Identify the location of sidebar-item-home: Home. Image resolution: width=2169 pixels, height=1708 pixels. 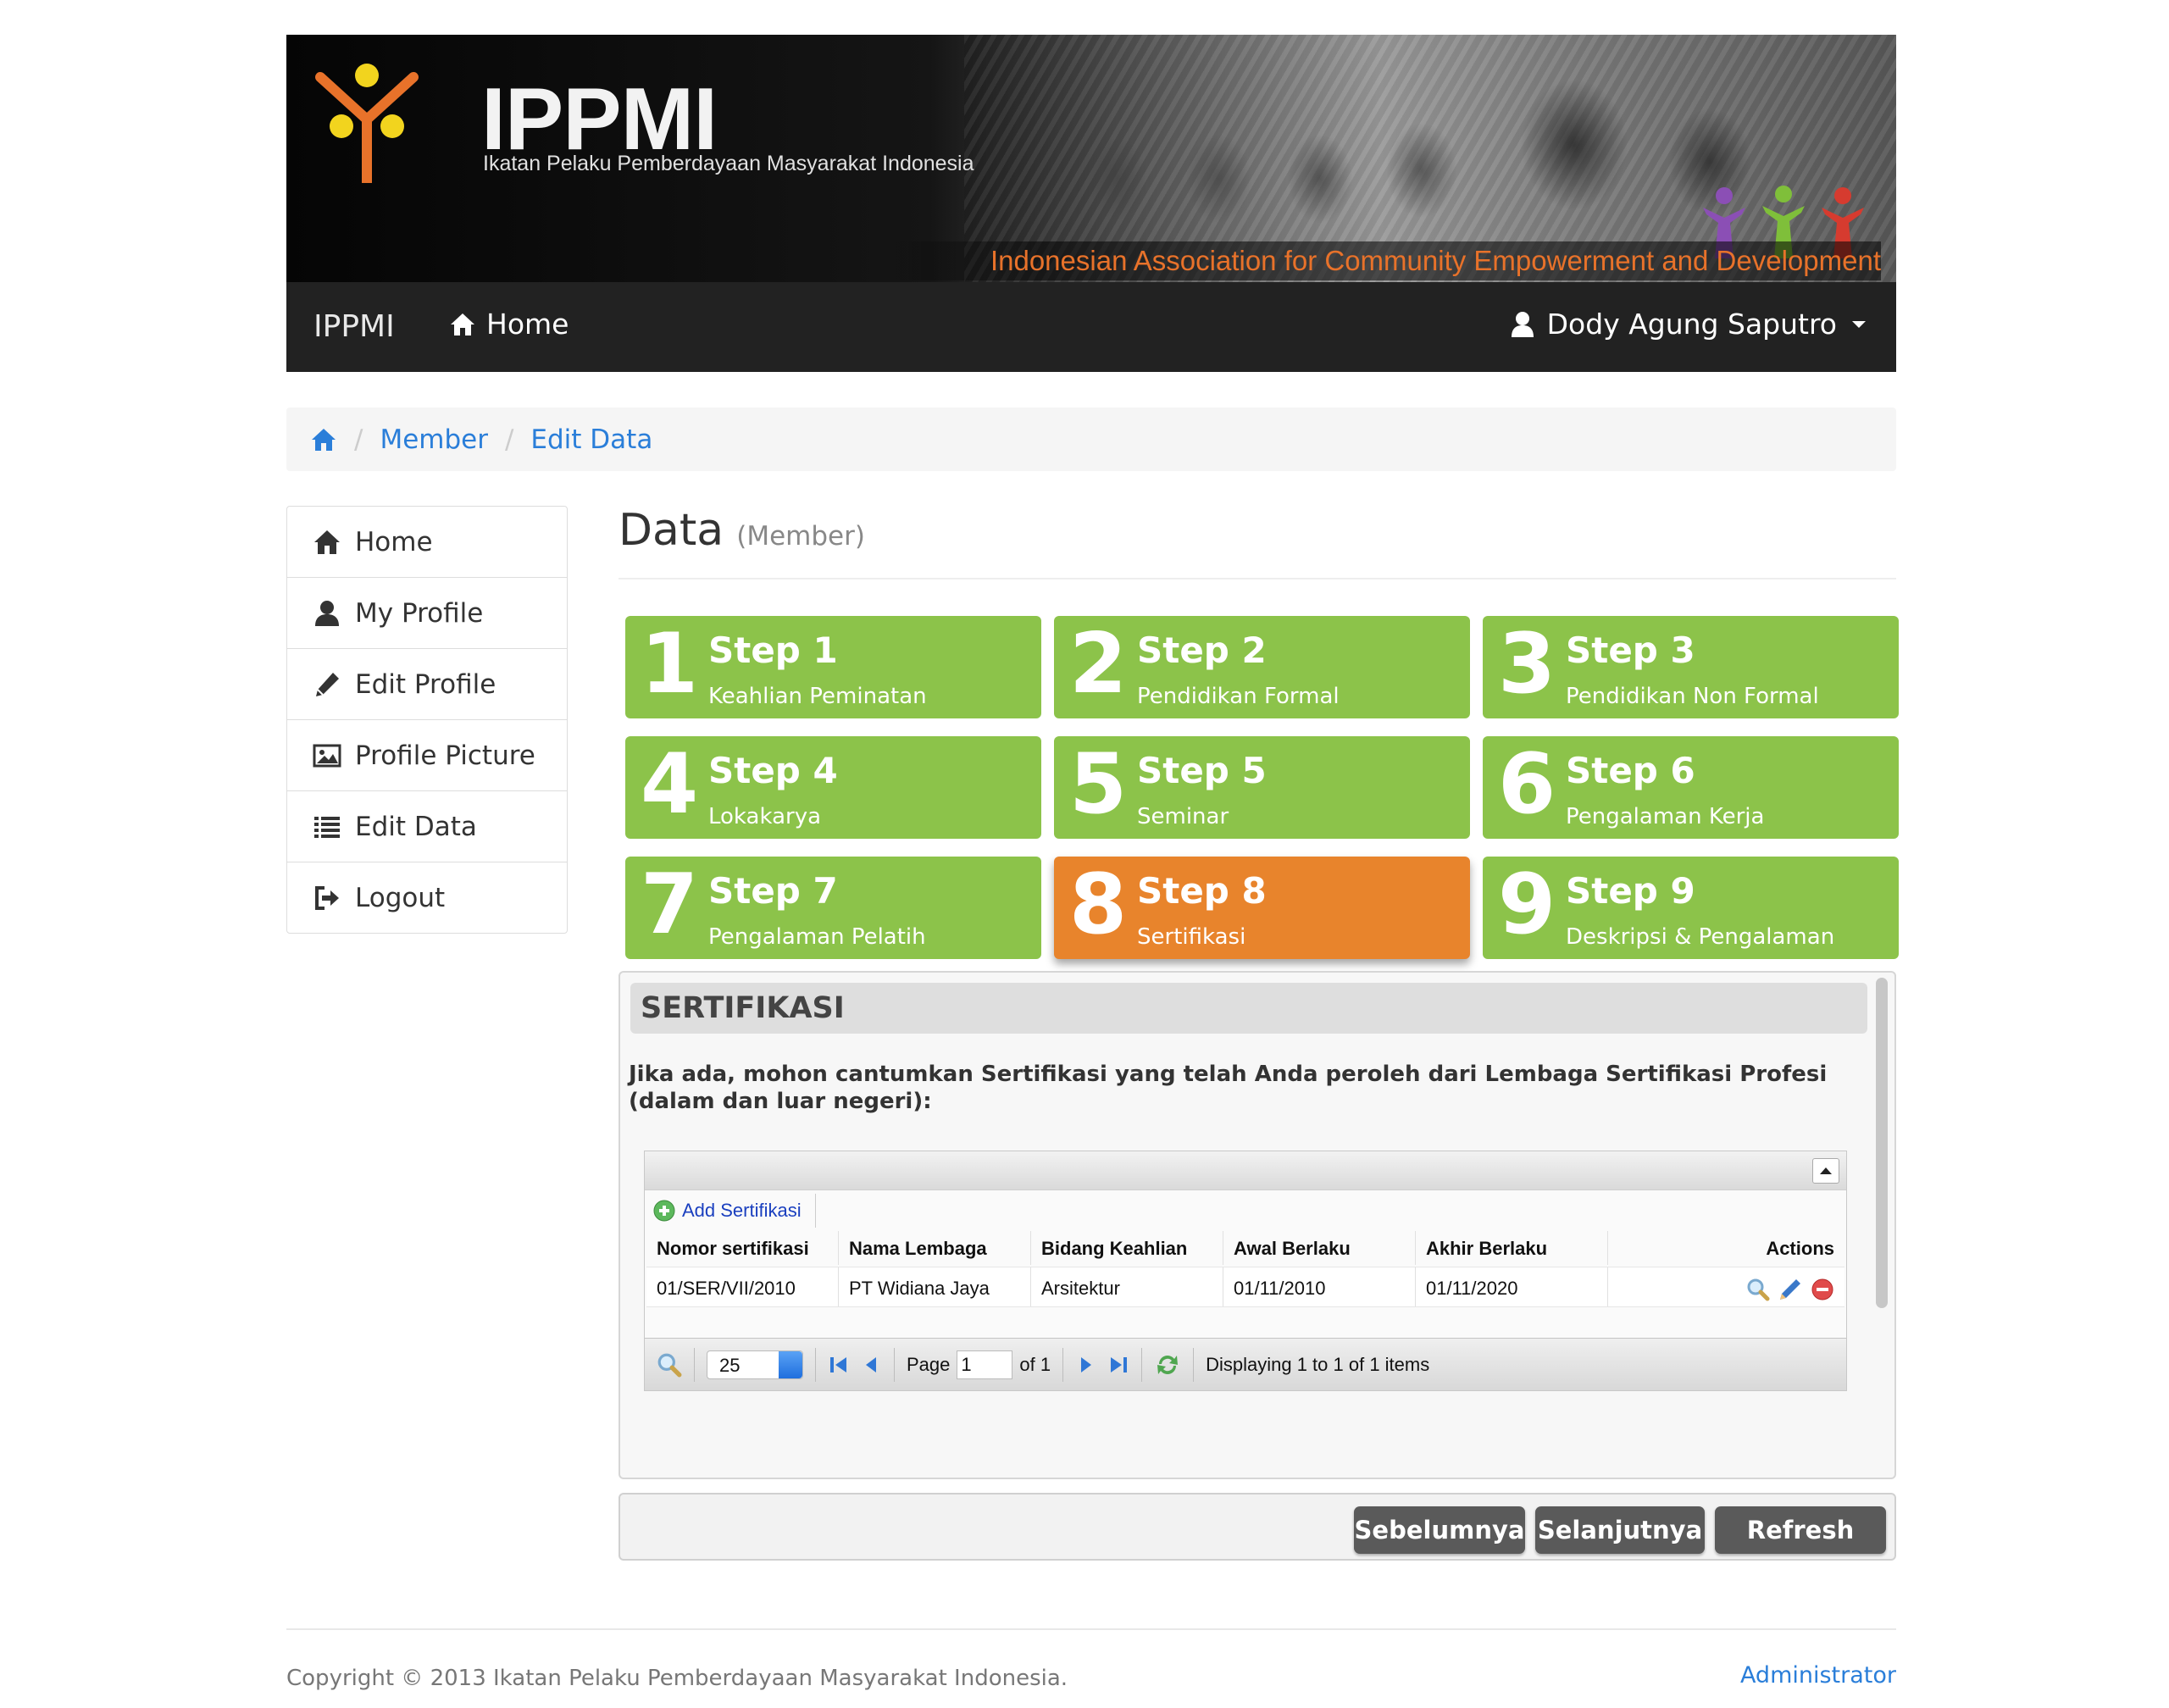
(427, 542).